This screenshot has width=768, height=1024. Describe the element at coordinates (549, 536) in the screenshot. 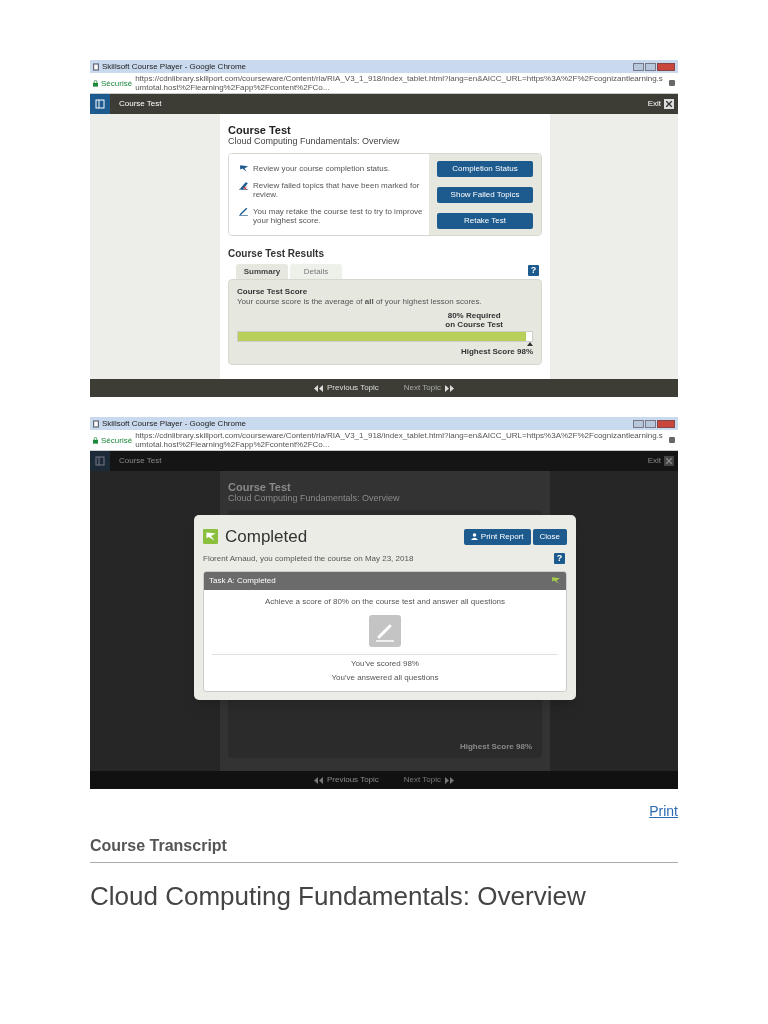

I see `close-button: Close` at that location.